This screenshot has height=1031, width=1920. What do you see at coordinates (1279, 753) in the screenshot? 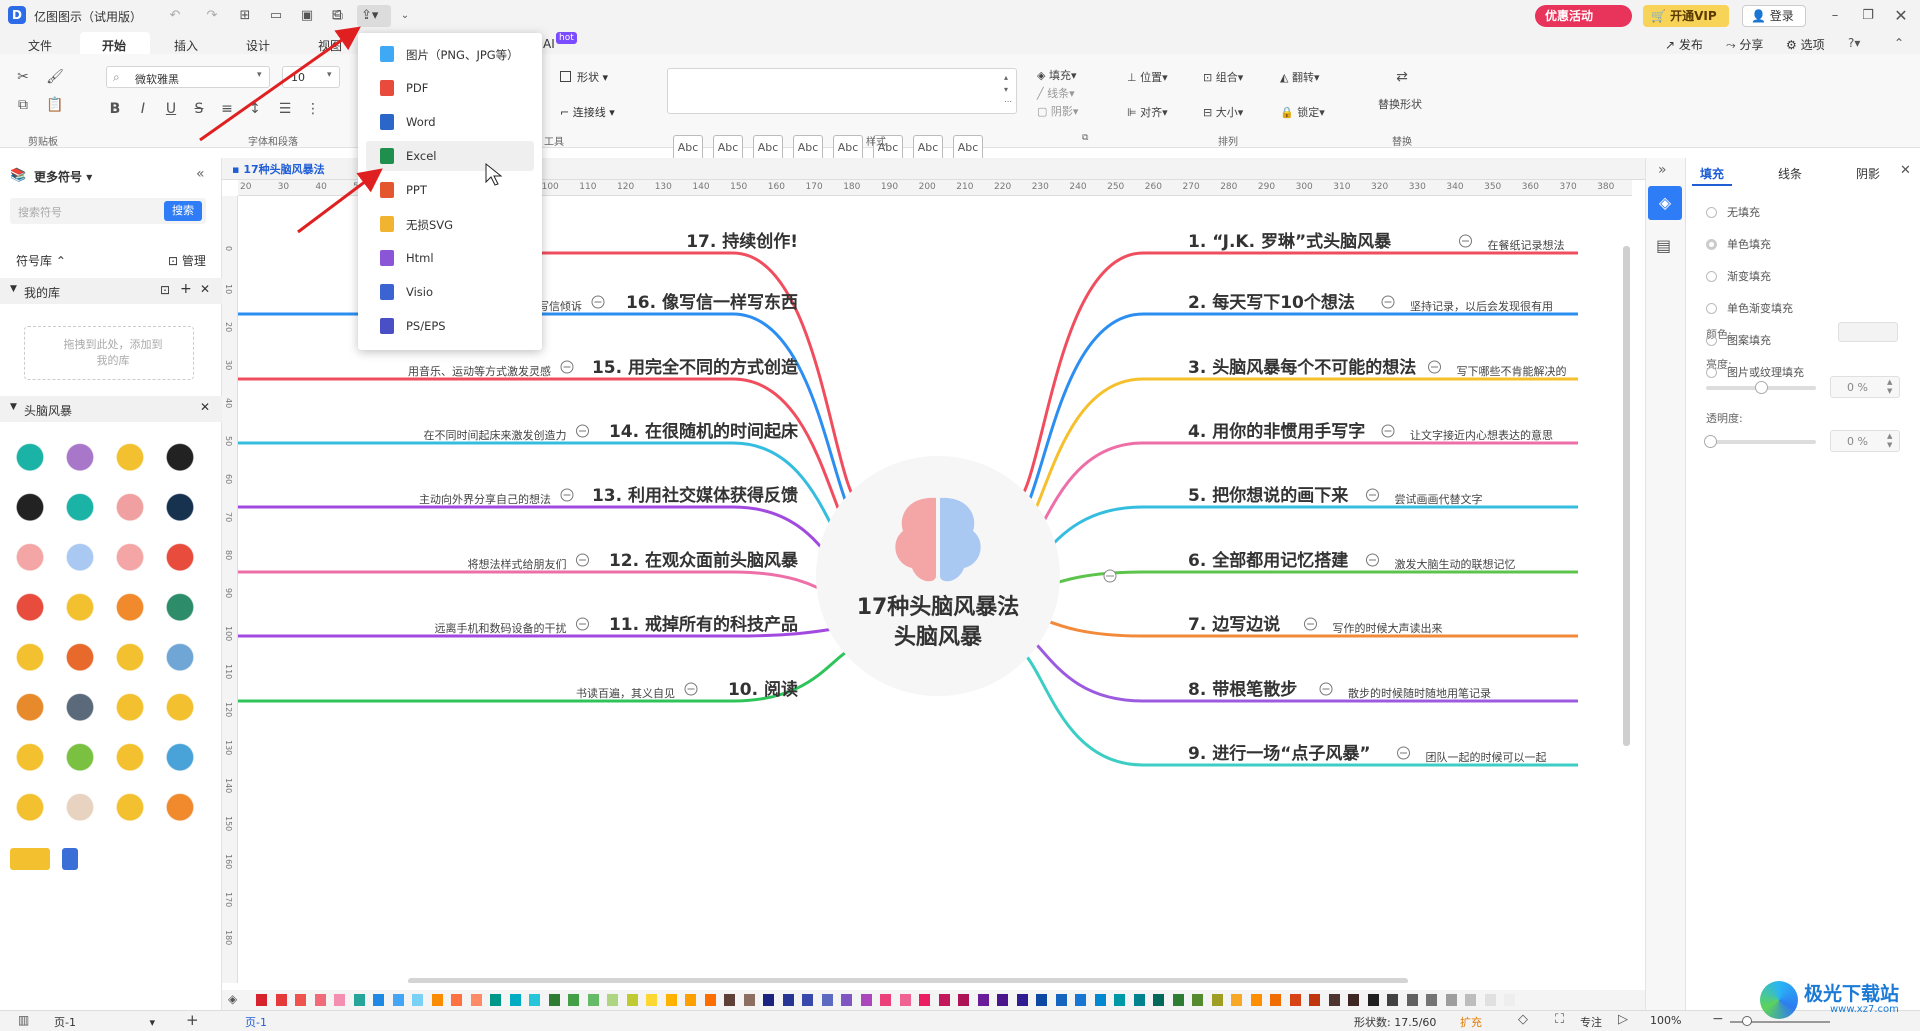
I see `branch-topic: 9. 进行一场“点子风暴”` at bounding box center [1279, 753].